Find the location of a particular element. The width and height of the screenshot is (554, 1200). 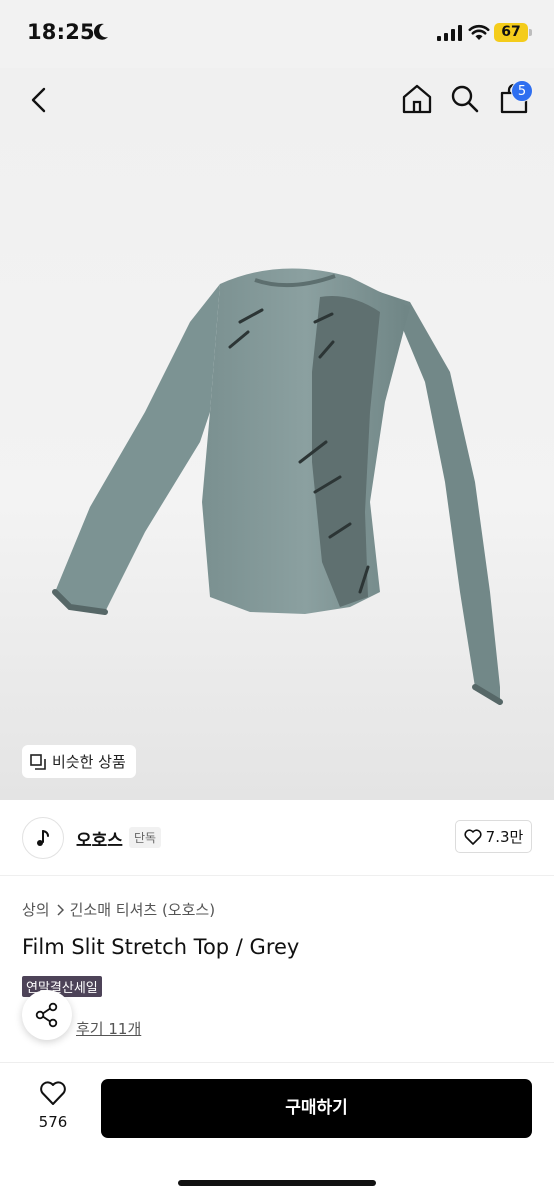

status-time: 18:25 is located at coordinates (61, 32).